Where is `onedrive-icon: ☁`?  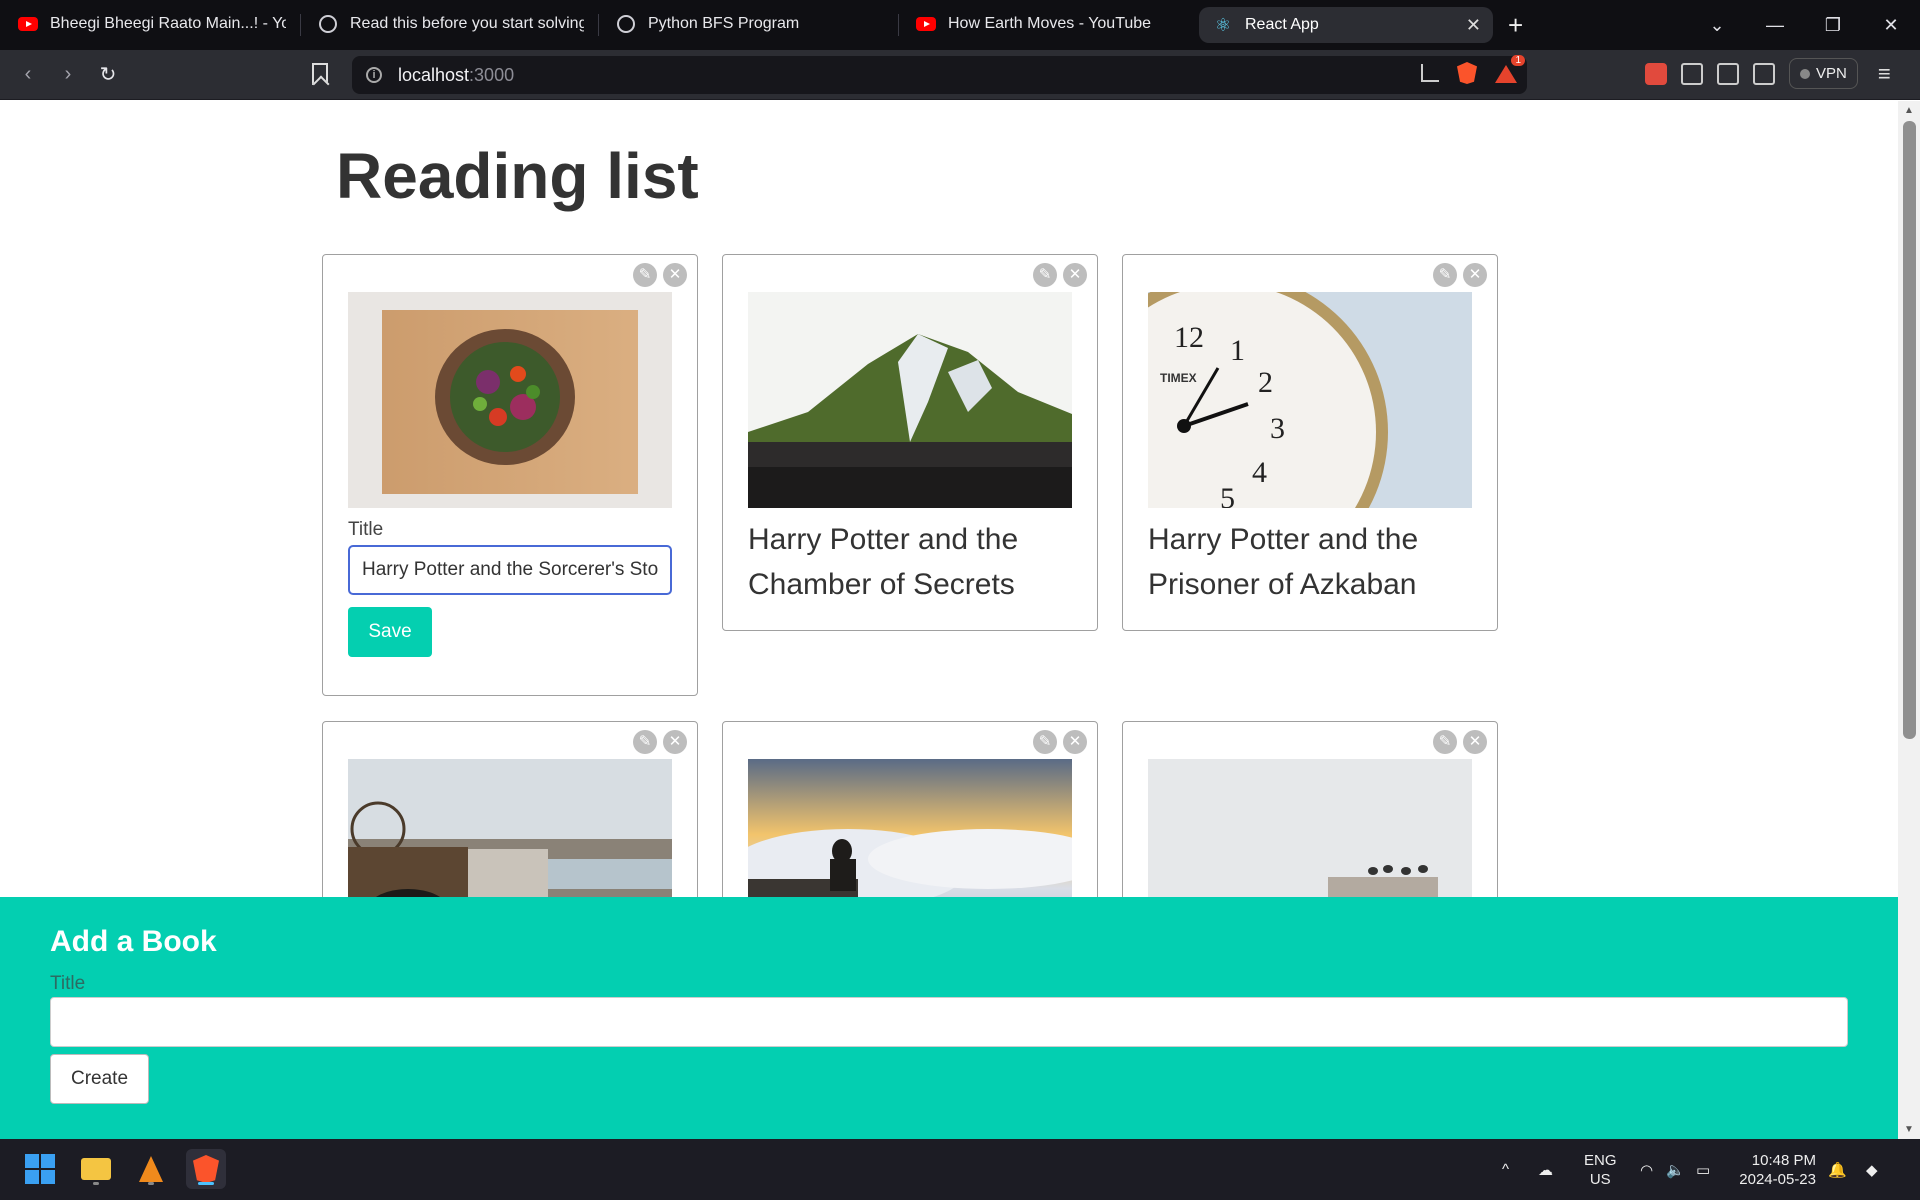 onedrive-icon: ☁ is located at coordinates (1545, 1169).